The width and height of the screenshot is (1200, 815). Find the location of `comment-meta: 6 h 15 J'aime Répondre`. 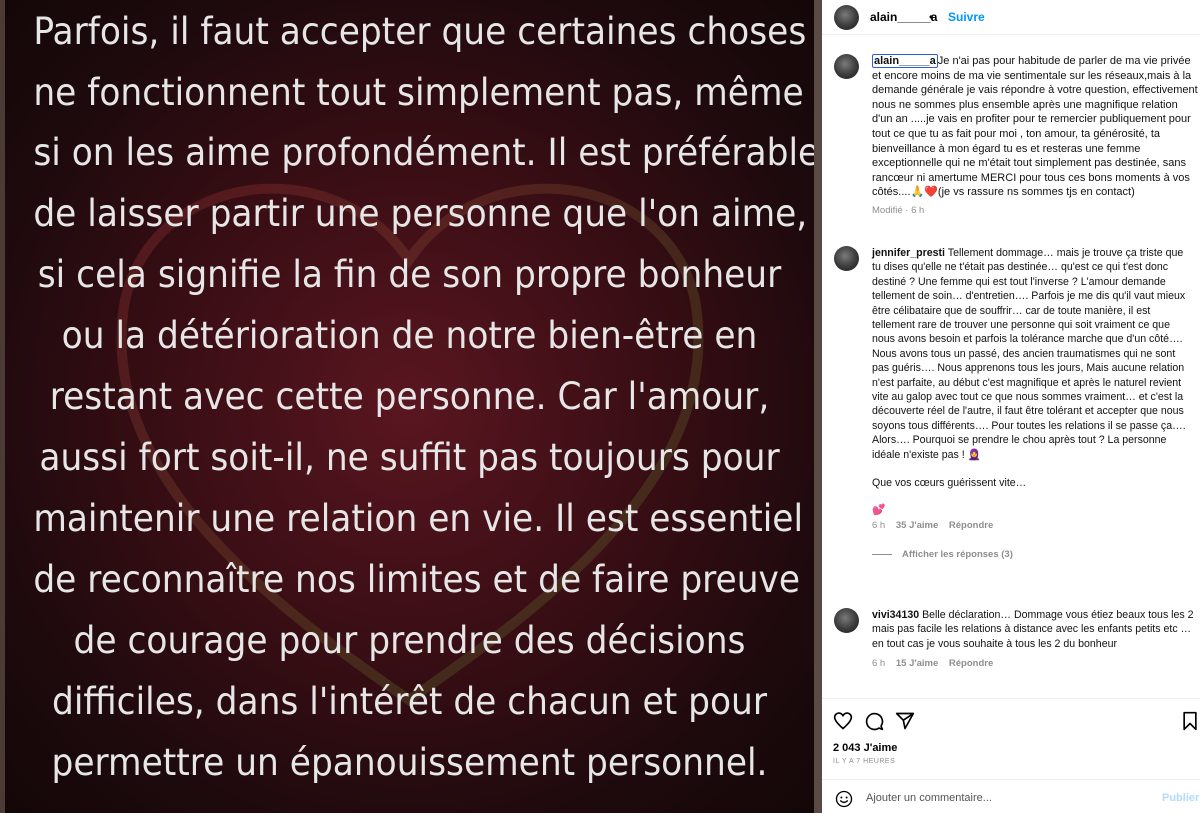

comment-meta: 6 h 15 J'aime Répondre is located at coordinates (1033, 664).